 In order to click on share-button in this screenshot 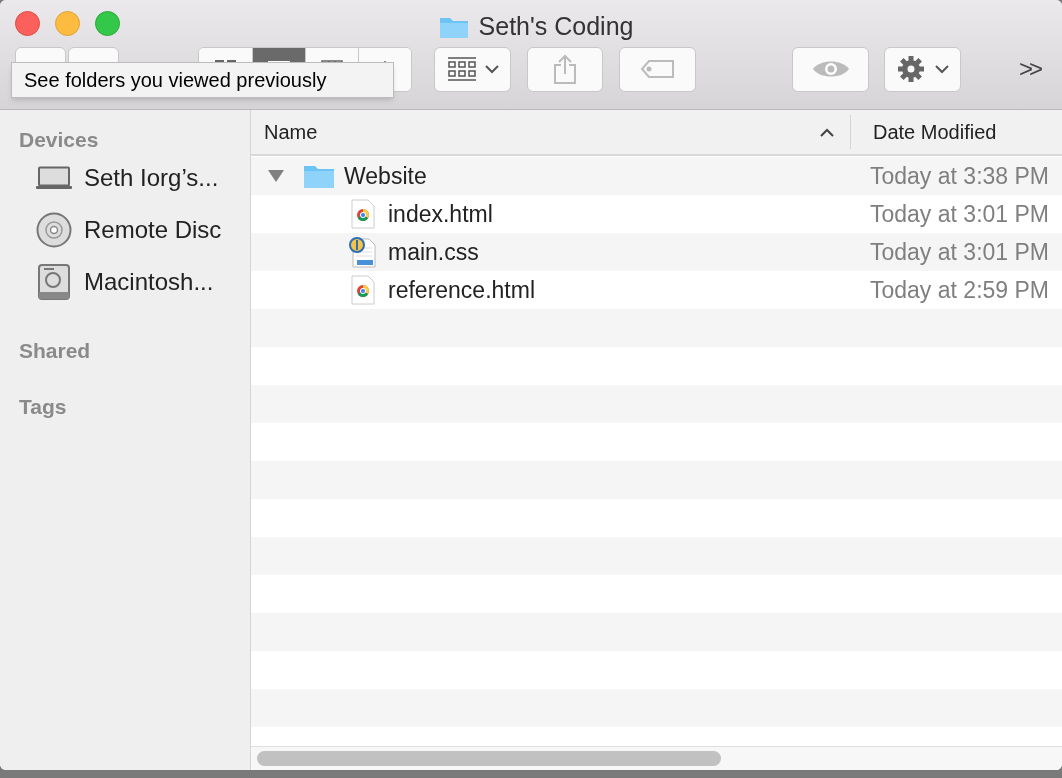, I will do `click(565, 69)`.